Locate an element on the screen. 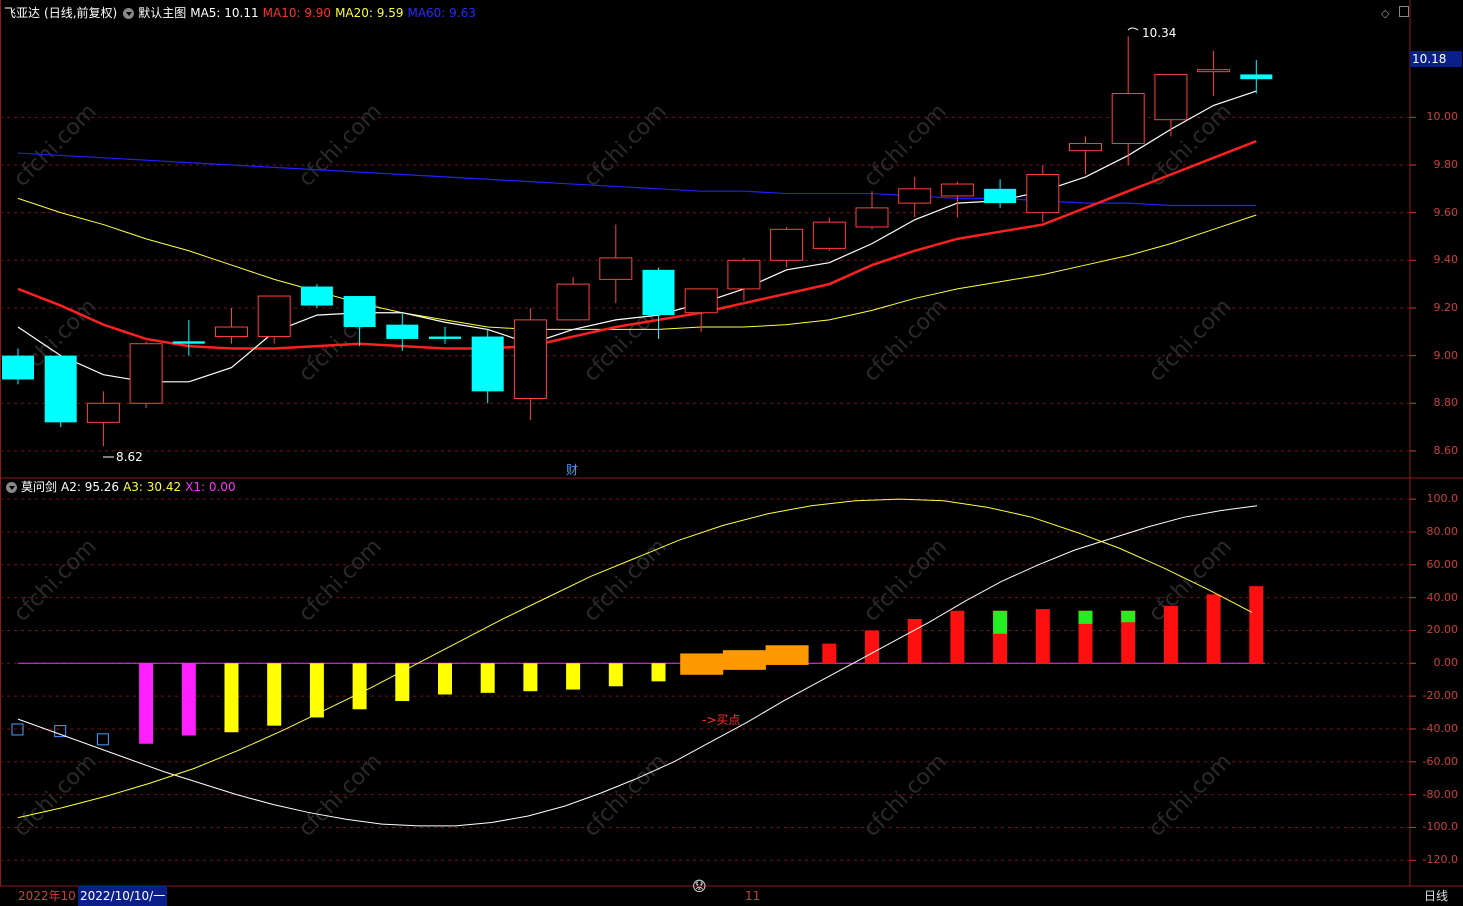 Image resolution: width=1463 pixels, height=906 pixels. indicator-tick-label: 20.00 is located at coordinates (1442, 630).